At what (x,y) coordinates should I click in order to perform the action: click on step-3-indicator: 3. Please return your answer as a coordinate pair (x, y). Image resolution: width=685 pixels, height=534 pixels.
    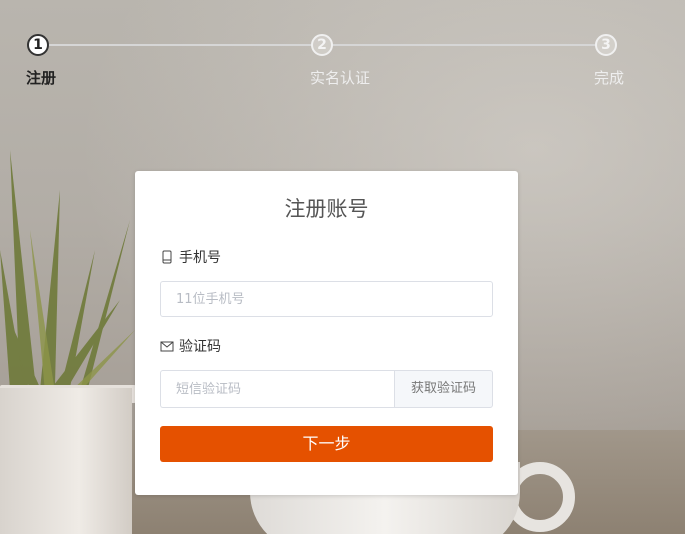
    Looking at the image, I should click on (606, 45).